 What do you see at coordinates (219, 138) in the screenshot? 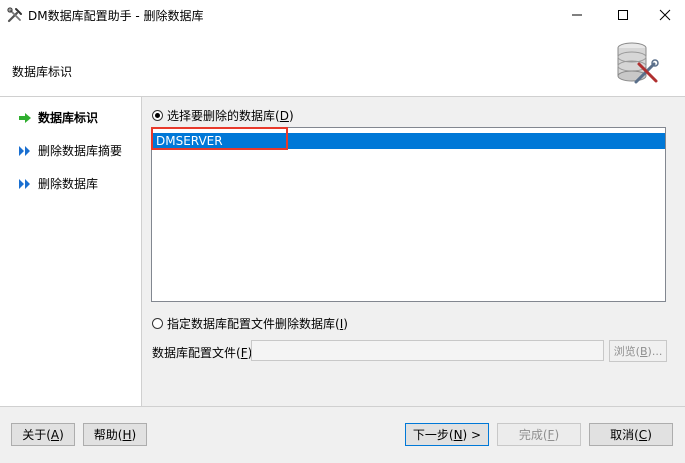
I see `annotation-highlight-box` at bounding box center [219, 138].